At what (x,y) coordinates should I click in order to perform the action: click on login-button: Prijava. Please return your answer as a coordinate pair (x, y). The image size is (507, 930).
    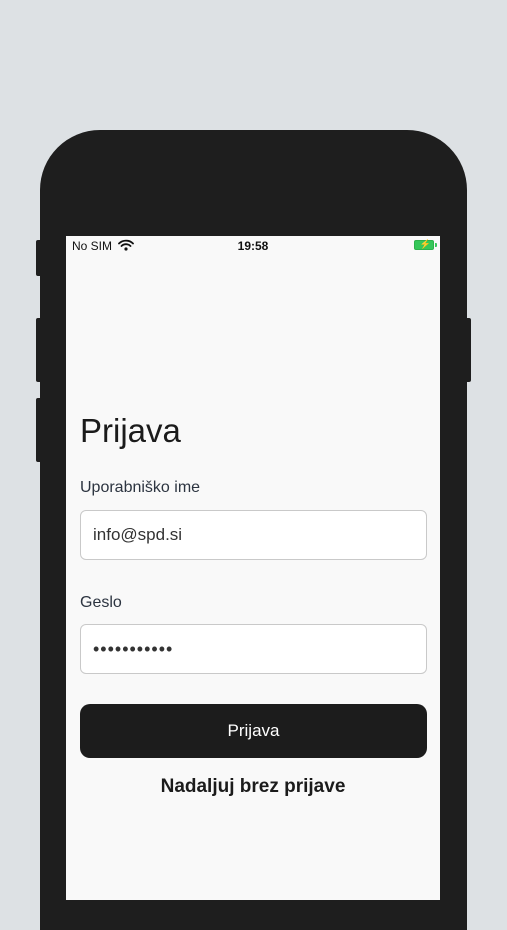
    Looking at the image, I should click on (253, 731).